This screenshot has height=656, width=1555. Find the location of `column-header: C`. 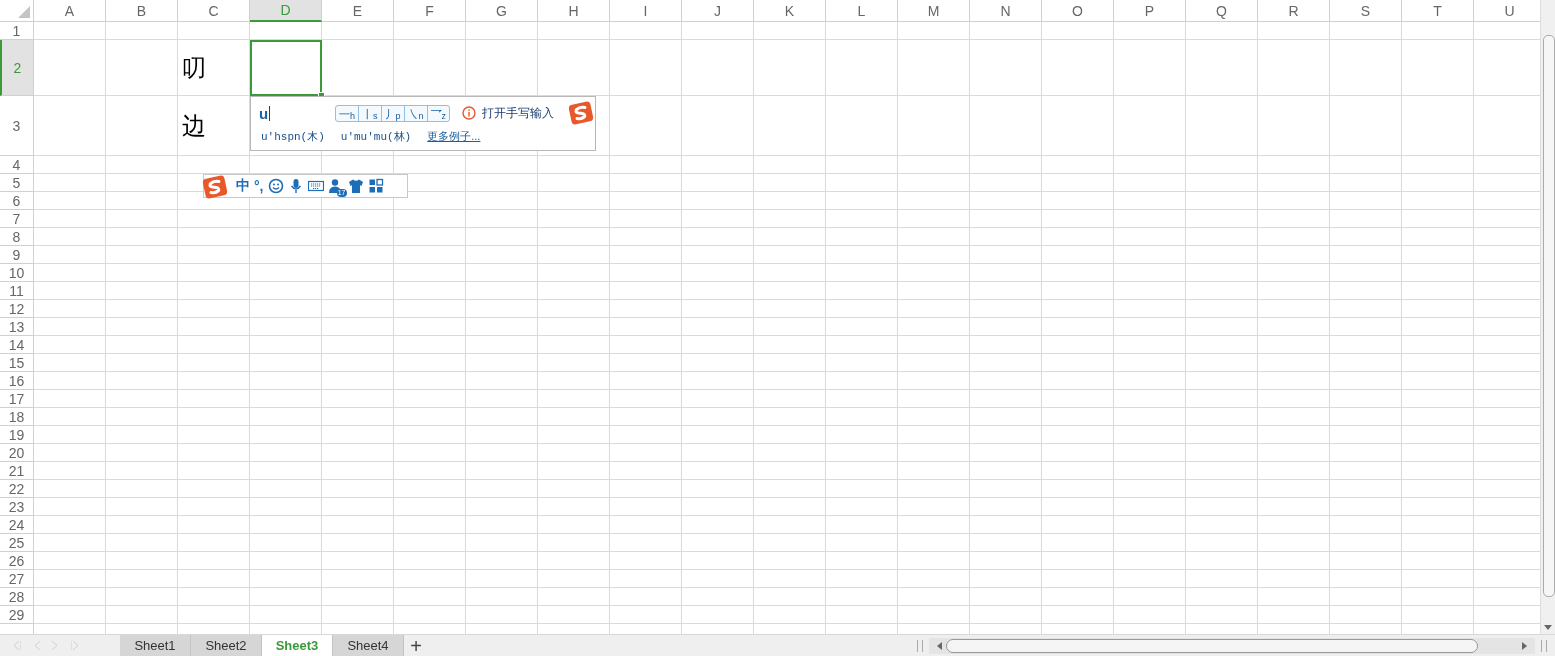

column-header: C is located at coordinates (214, 11).